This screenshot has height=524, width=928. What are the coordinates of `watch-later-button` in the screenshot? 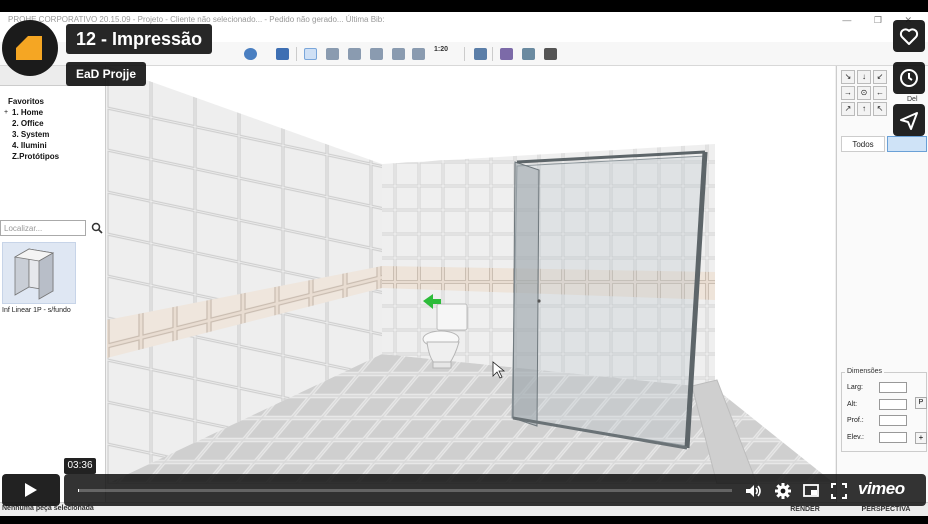 It's located at (909, 78).